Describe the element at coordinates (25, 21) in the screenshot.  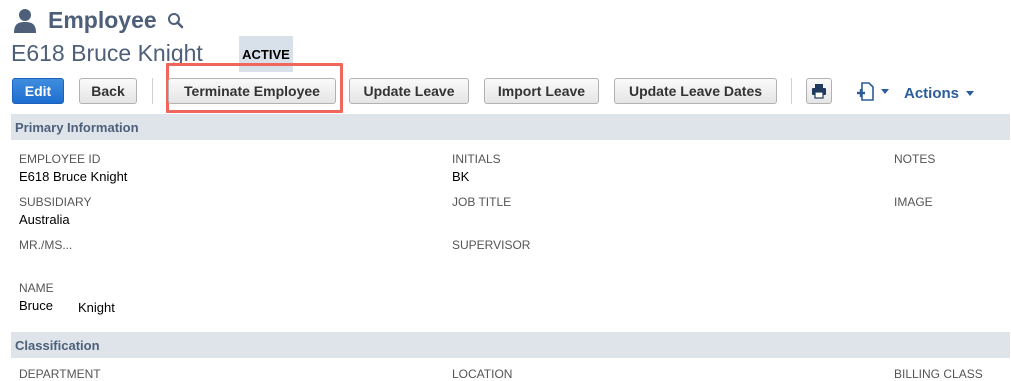
I see `person-icon` at that location.